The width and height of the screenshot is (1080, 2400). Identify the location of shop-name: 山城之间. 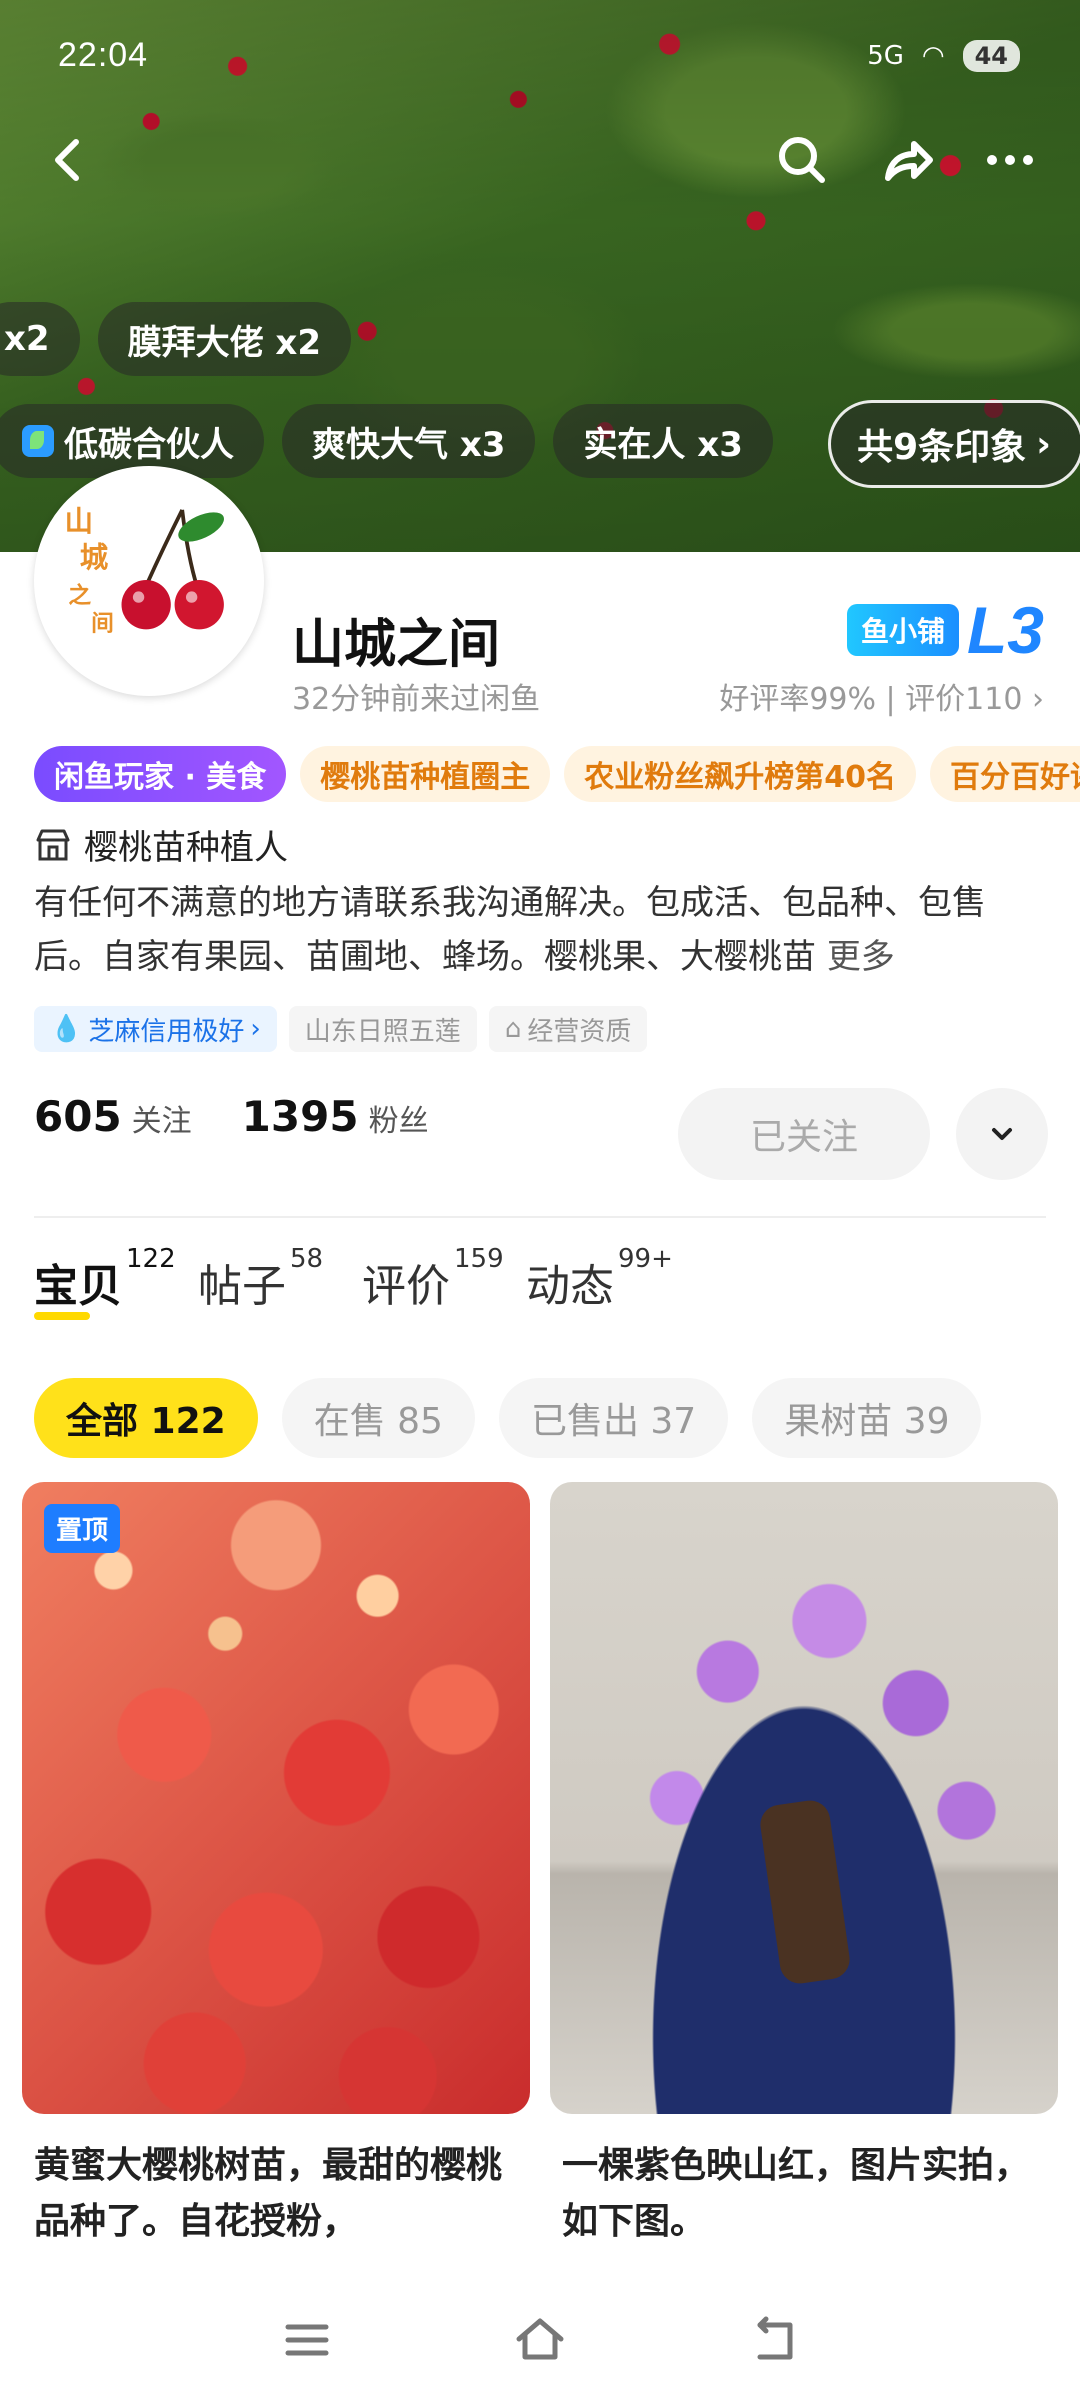
(396, 645).